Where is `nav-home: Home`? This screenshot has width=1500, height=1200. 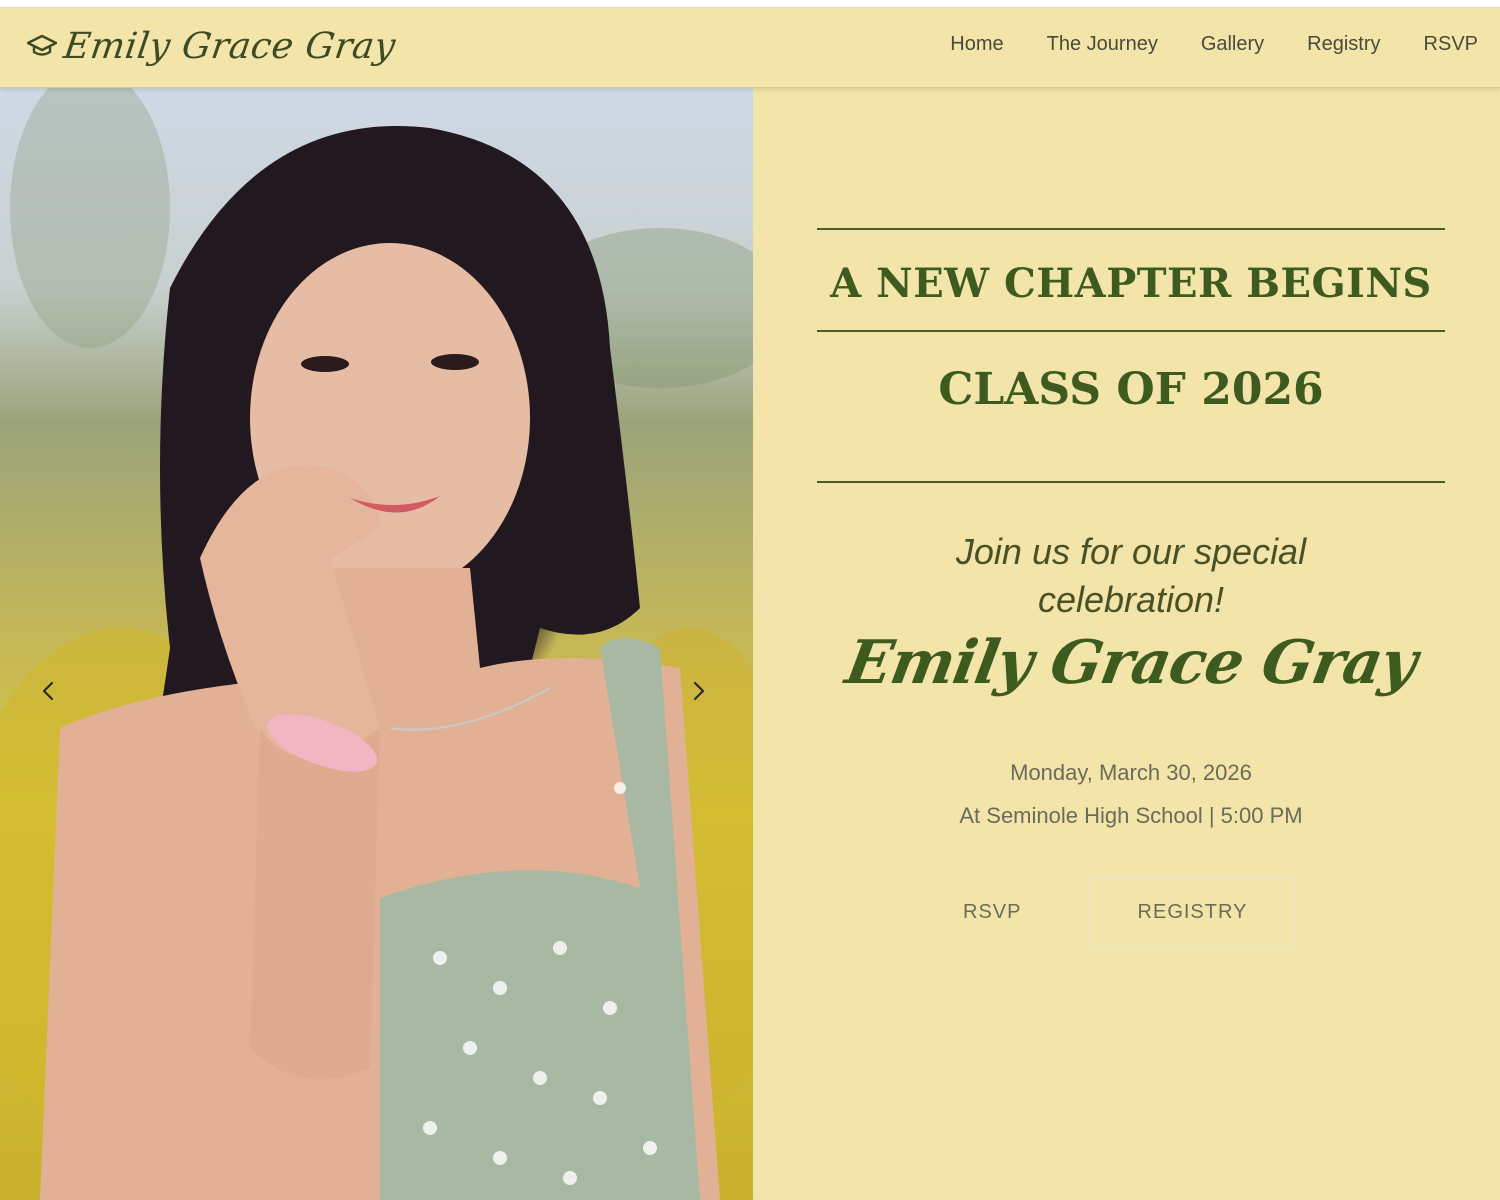
nav-home: Home is located at coordinates (976, 44).